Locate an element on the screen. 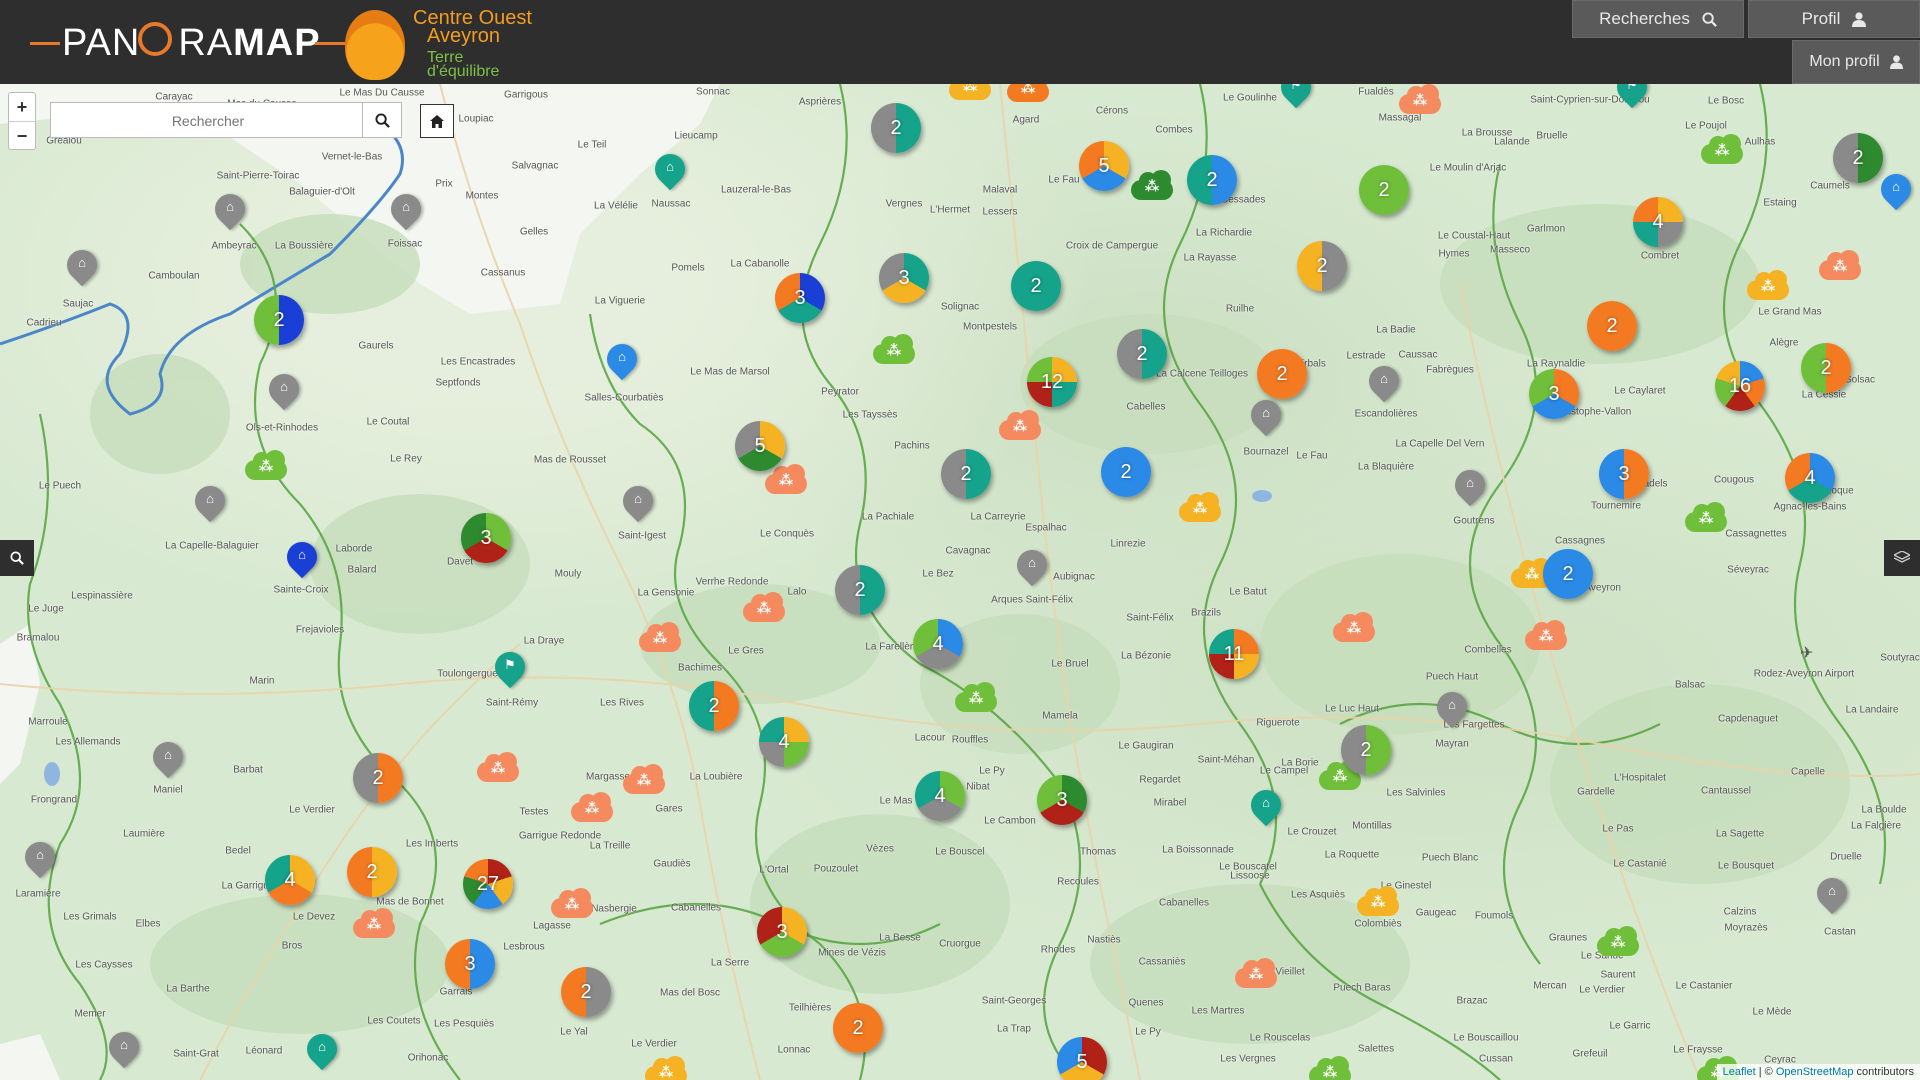 The width and height of the screenshot is (1920, 1080). home-button is located at coordinates (437, 121).